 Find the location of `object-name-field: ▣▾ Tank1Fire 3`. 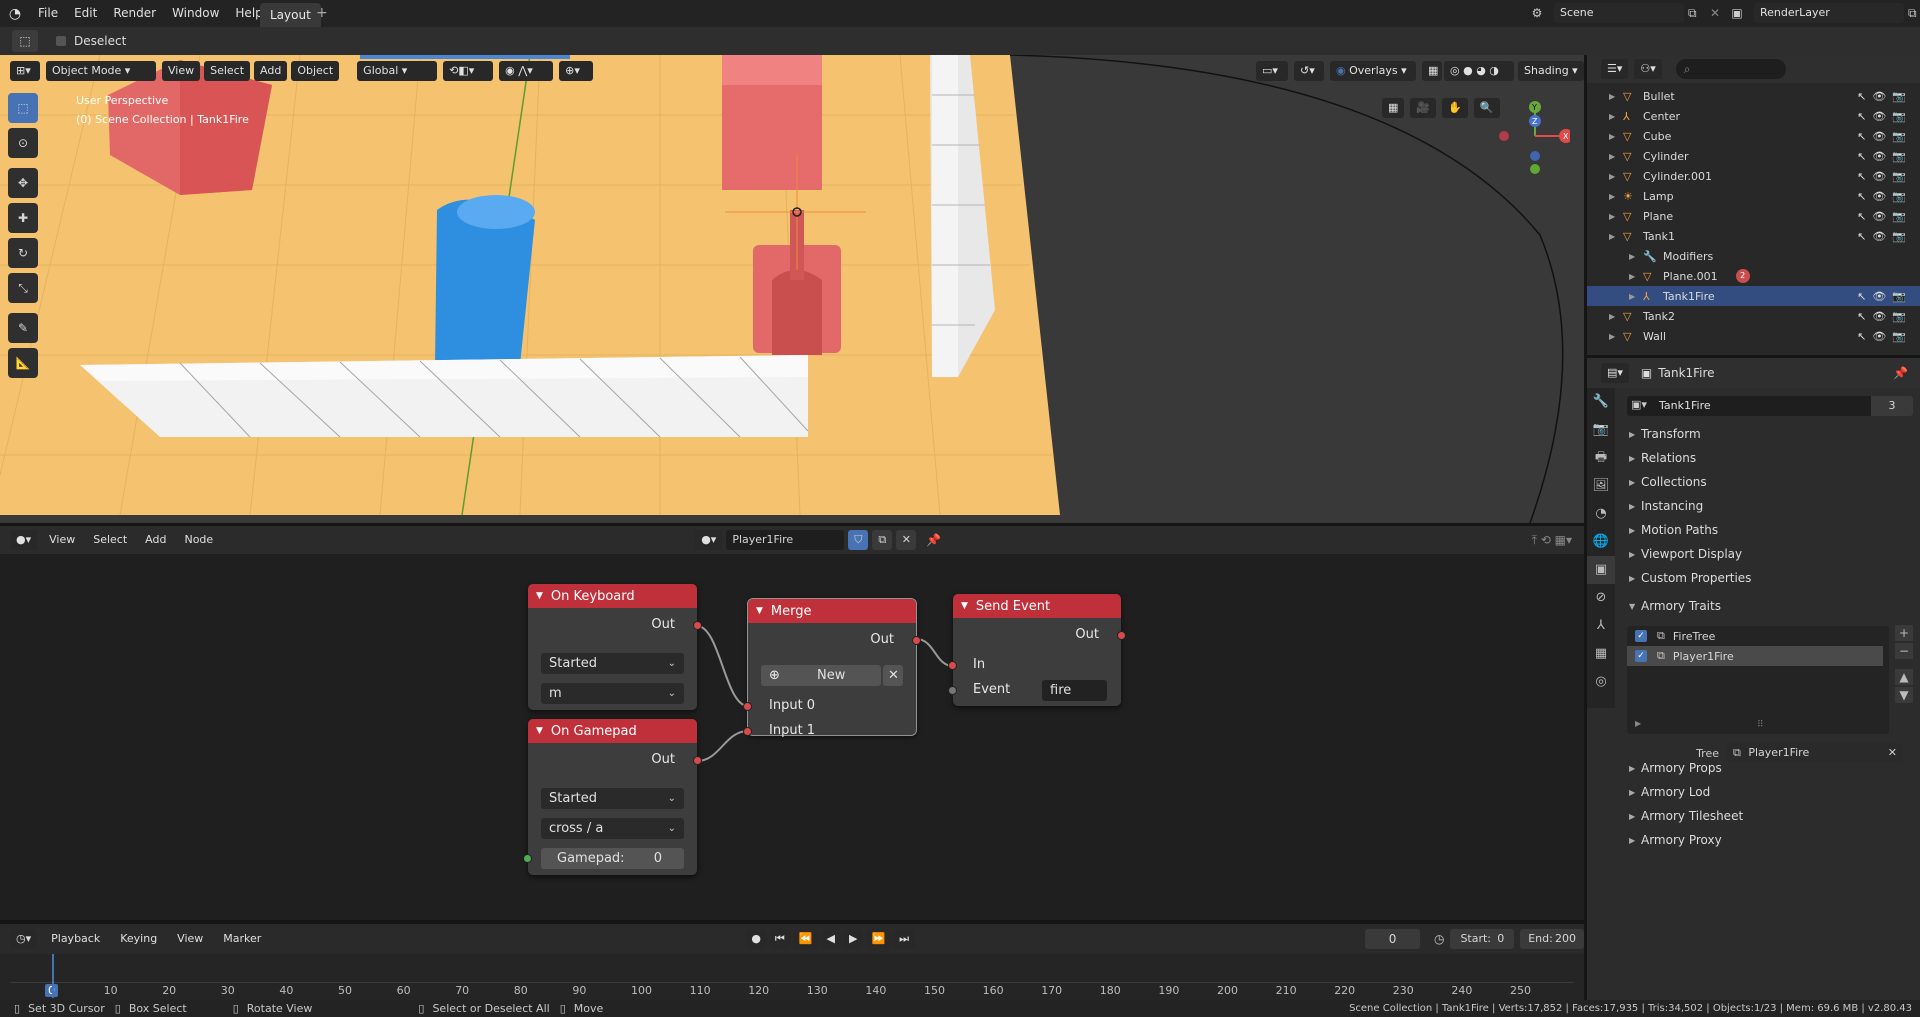

object-name-field: ▣▾ Tank1Fire 3 is located at coordinates (1770, 406).